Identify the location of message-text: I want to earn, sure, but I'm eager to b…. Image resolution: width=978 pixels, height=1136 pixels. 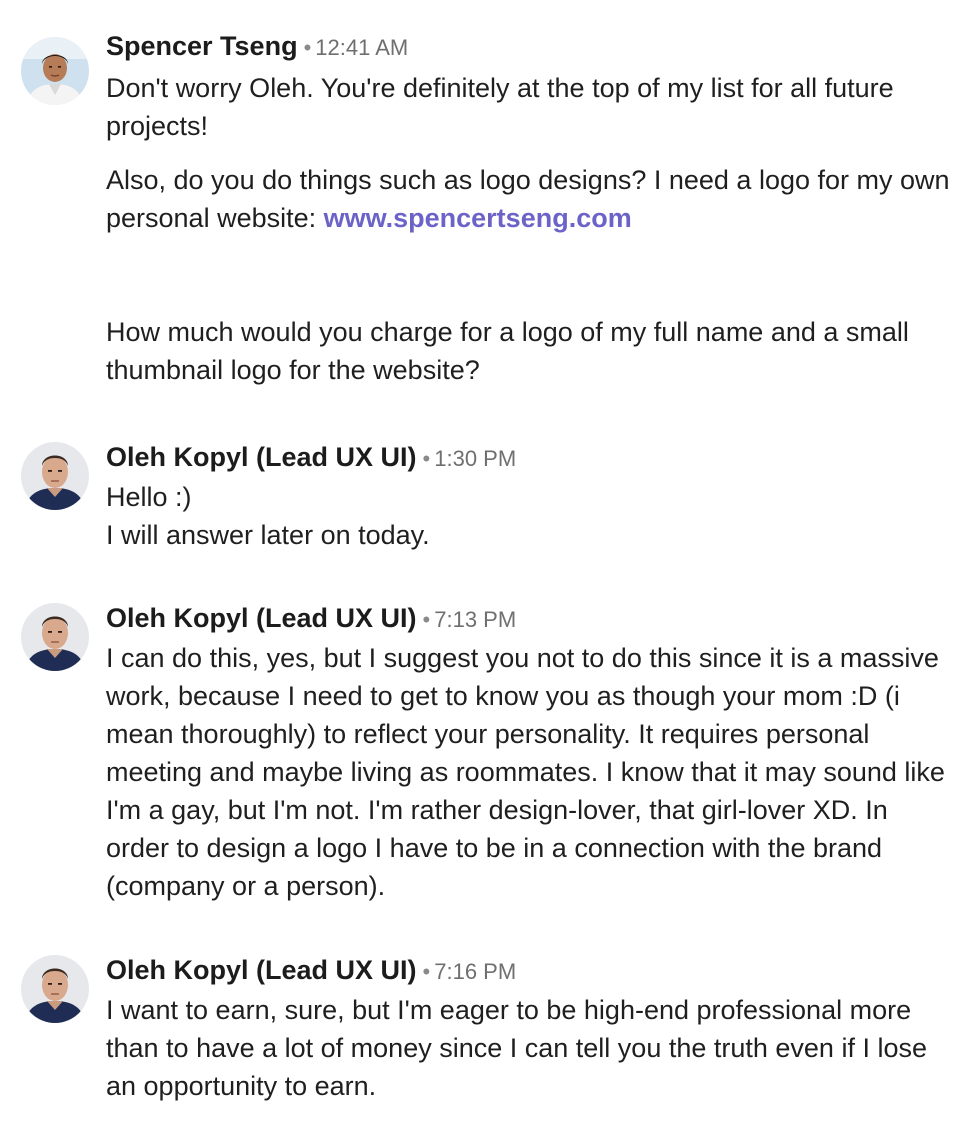
(516, 1048).